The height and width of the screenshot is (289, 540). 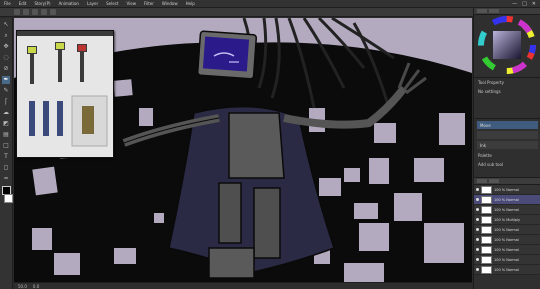 I want to click on color-panel-tabs, so click(x=507, y=11).